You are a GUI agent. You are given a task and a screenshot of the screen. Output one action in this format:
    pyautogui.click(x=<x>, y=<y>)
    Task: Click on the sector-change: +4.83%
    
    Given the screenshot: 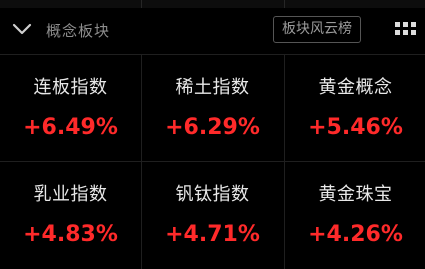 What is the action you would take?
    pyautogui.click(x=70, y=234)
    